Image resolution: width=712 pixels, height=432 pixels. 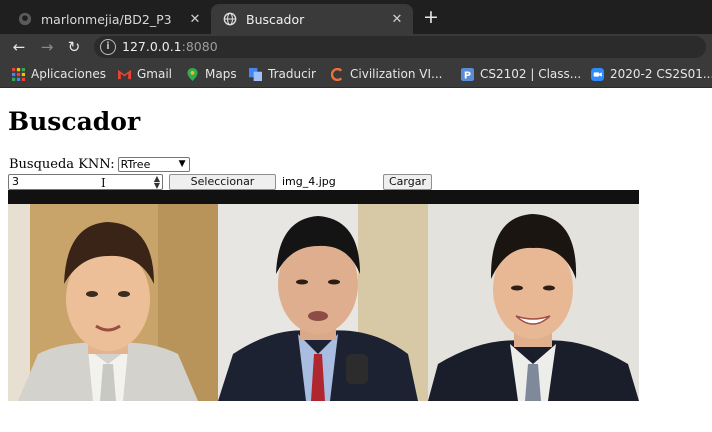 I want to click on chevron-down-icon: ▼, so click(x=182, y=164).